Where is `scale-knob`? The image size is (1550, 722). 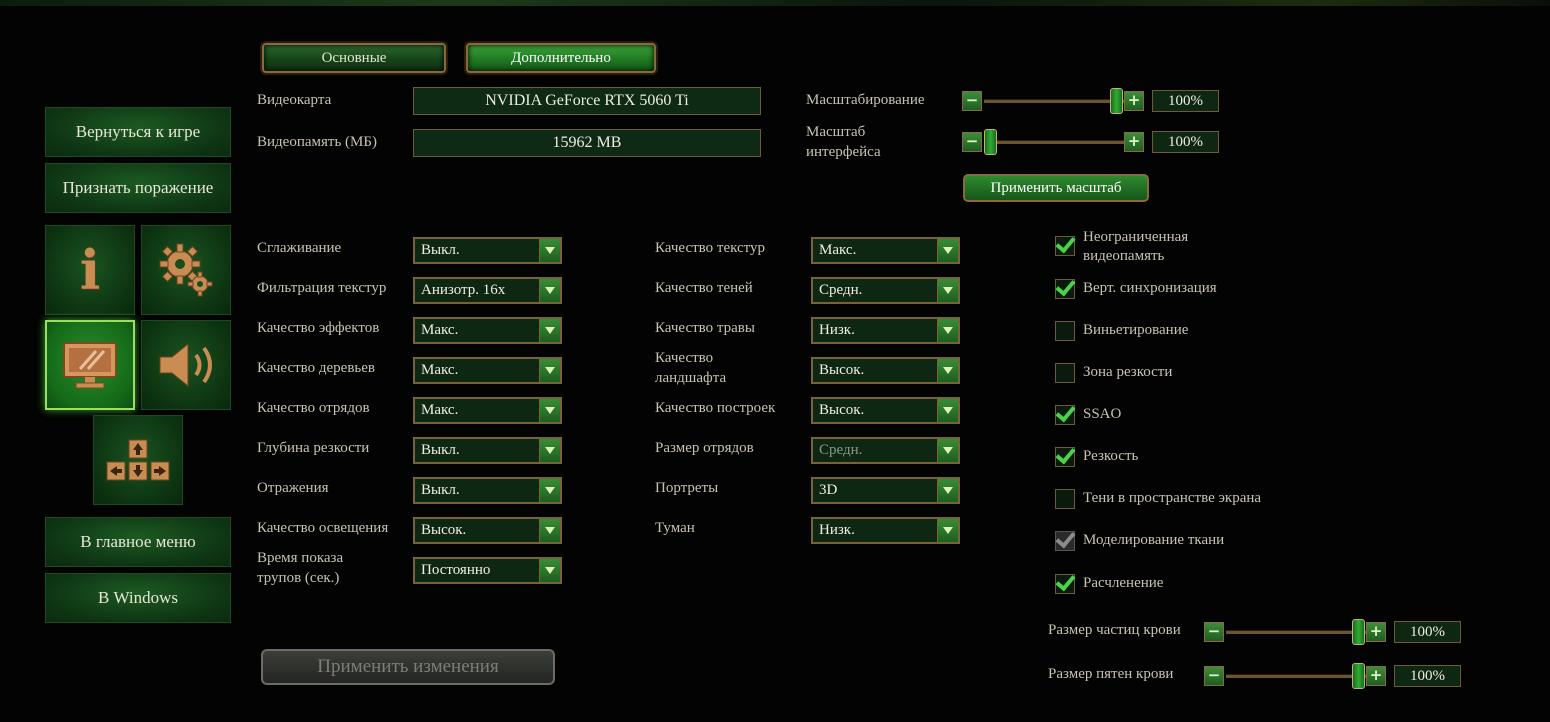 scale-knob is located at coordinates (1116, 101).